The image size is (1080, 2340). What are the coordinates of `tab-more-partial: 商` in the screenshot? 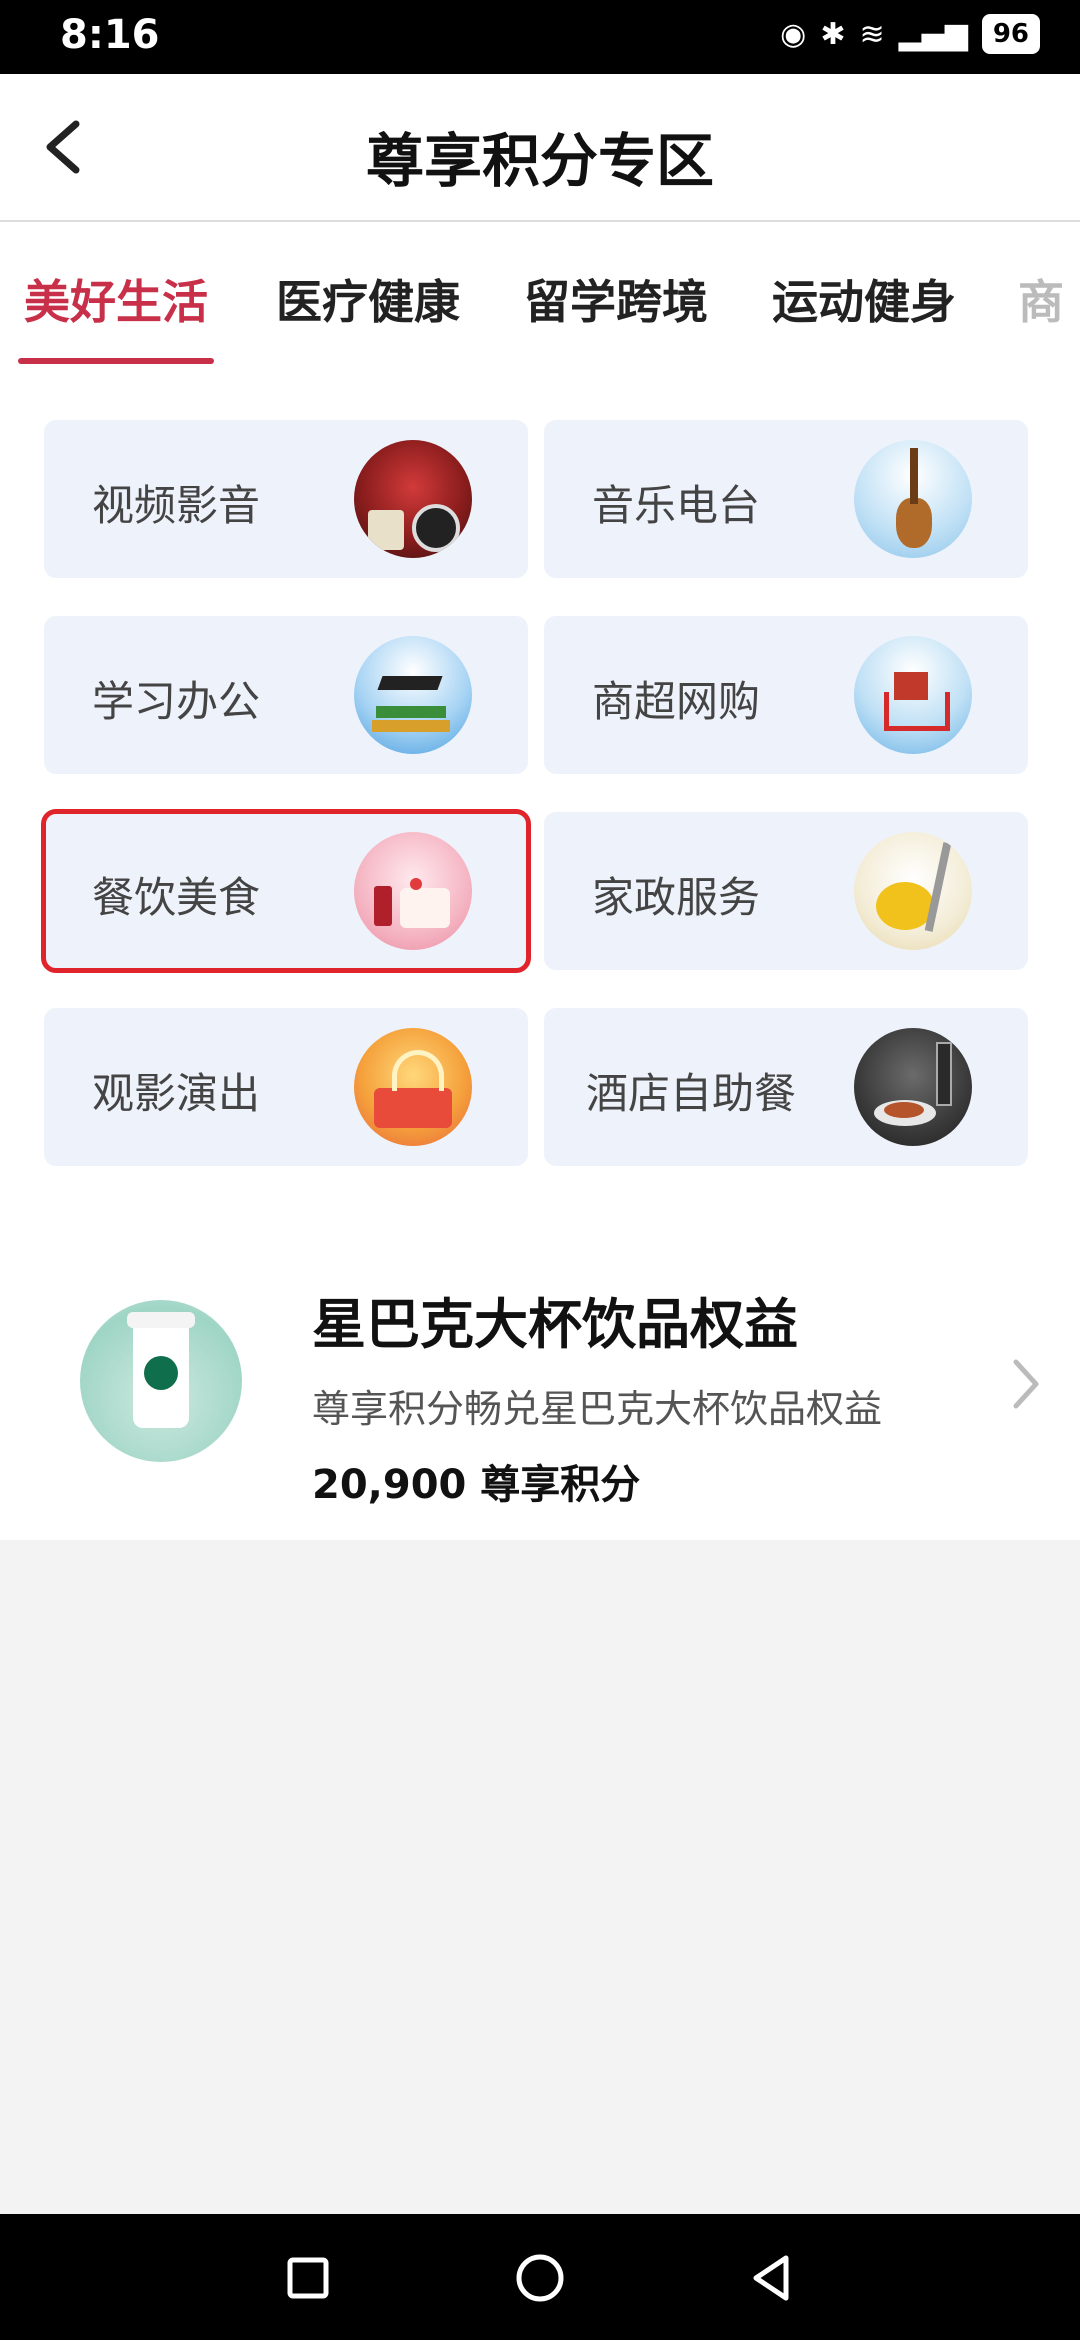 It's located at (1041, 299).